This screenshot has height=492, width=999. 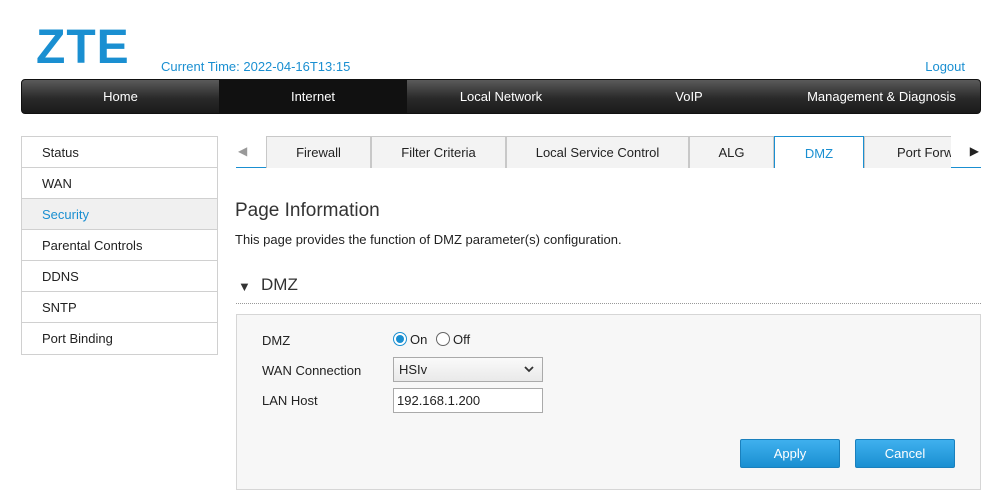 I want to click on triangle-left-icon: ◀, so click(x=242, y=151).